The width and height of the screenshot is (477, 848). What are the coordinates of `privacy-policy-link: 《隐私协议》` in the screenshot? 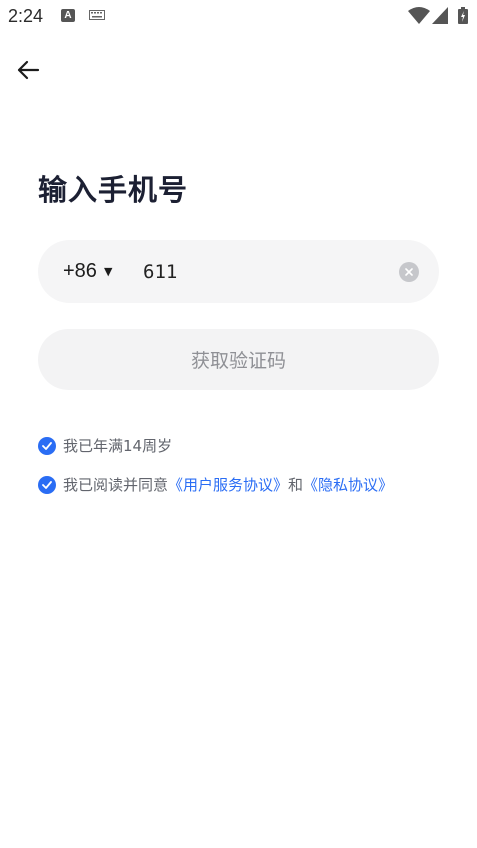 It's located at (348, 484).